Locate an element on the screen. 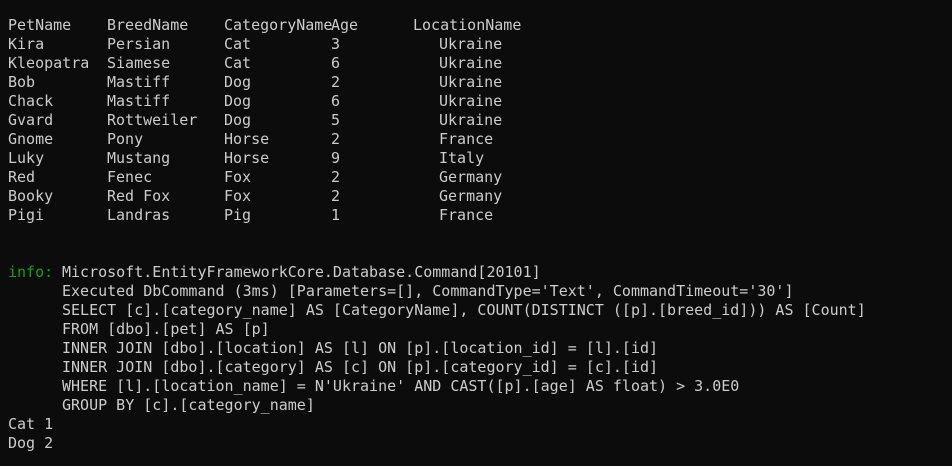 The height and width of the screenshot is (466, 952). header-categoryname: CategoryName is located at coordinates (278, 25).